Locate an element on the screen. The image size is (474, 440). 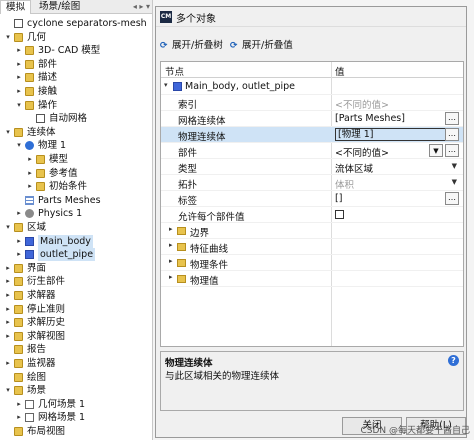
tree-item: ▸ 描述 is located at coordinates (76, 77).